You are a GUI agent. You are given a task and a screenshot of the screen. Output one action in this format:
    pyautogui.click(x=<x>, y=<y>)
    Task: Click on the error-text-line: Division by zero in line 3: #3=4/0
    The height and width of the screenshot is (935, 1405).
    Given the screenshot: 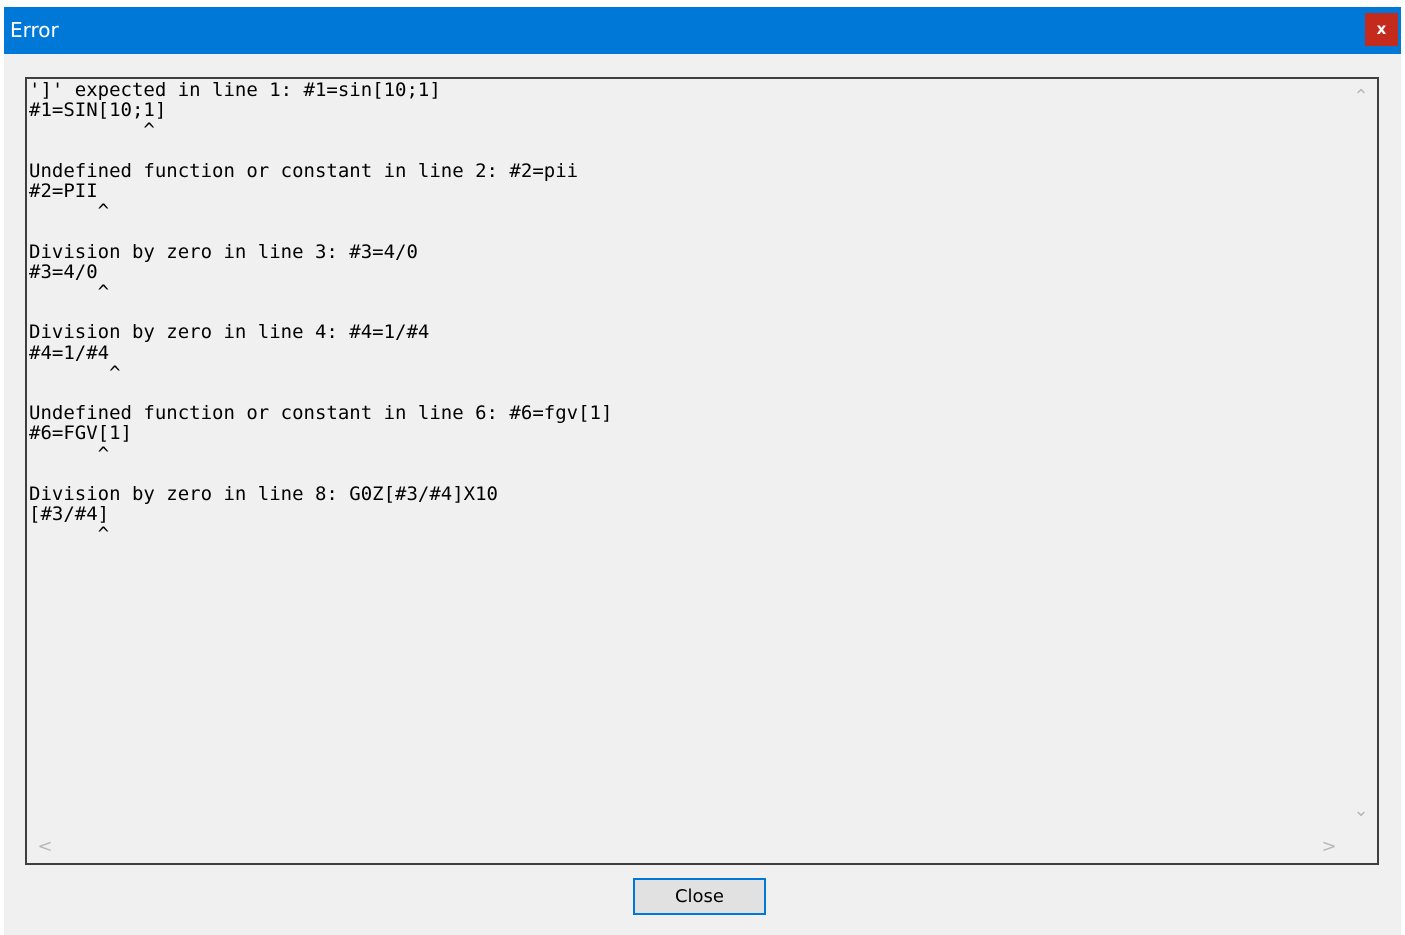 What is the action you would take?
    pyautogui.click(x=223, y=251)
    